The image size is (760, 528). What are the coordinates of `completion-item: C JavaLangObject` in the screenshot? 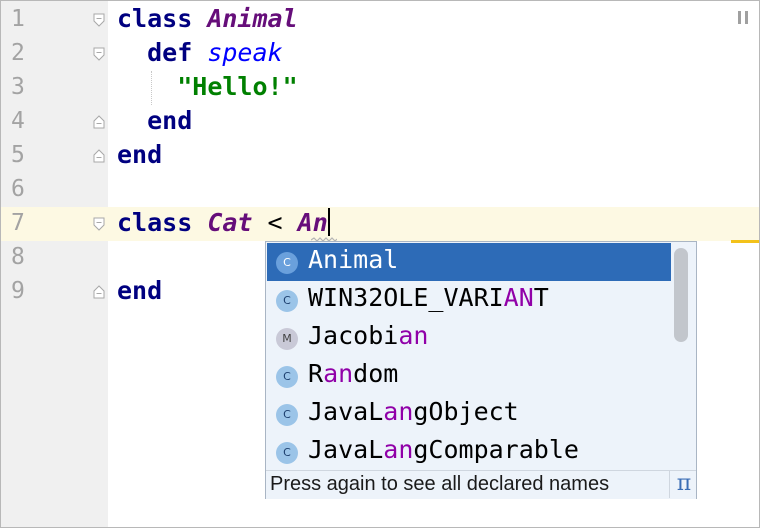 It's located at (469, 414).